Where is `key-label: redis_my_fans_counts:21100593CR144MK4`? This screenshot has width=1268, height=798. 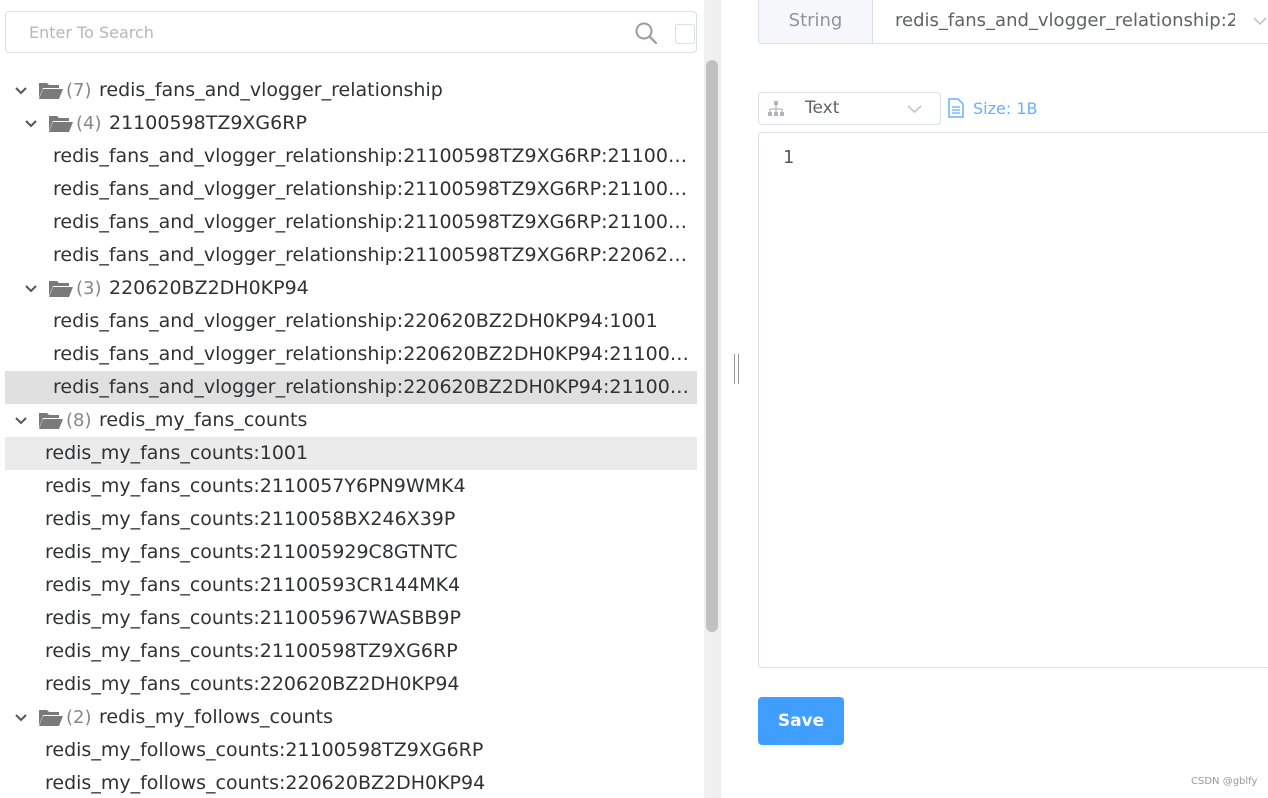 key-label: redis_my_fans_counts:21100593CR144MK4 is located at coordinates (253, 585).